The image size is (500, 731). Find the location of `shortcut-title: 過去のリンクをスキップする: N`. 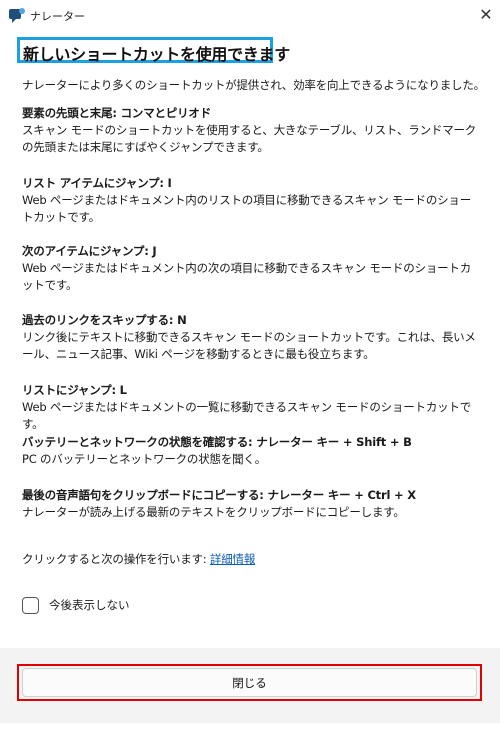

shortcut-title: 過去のリンクをスキップする: N is located at coordinates (104, 320).